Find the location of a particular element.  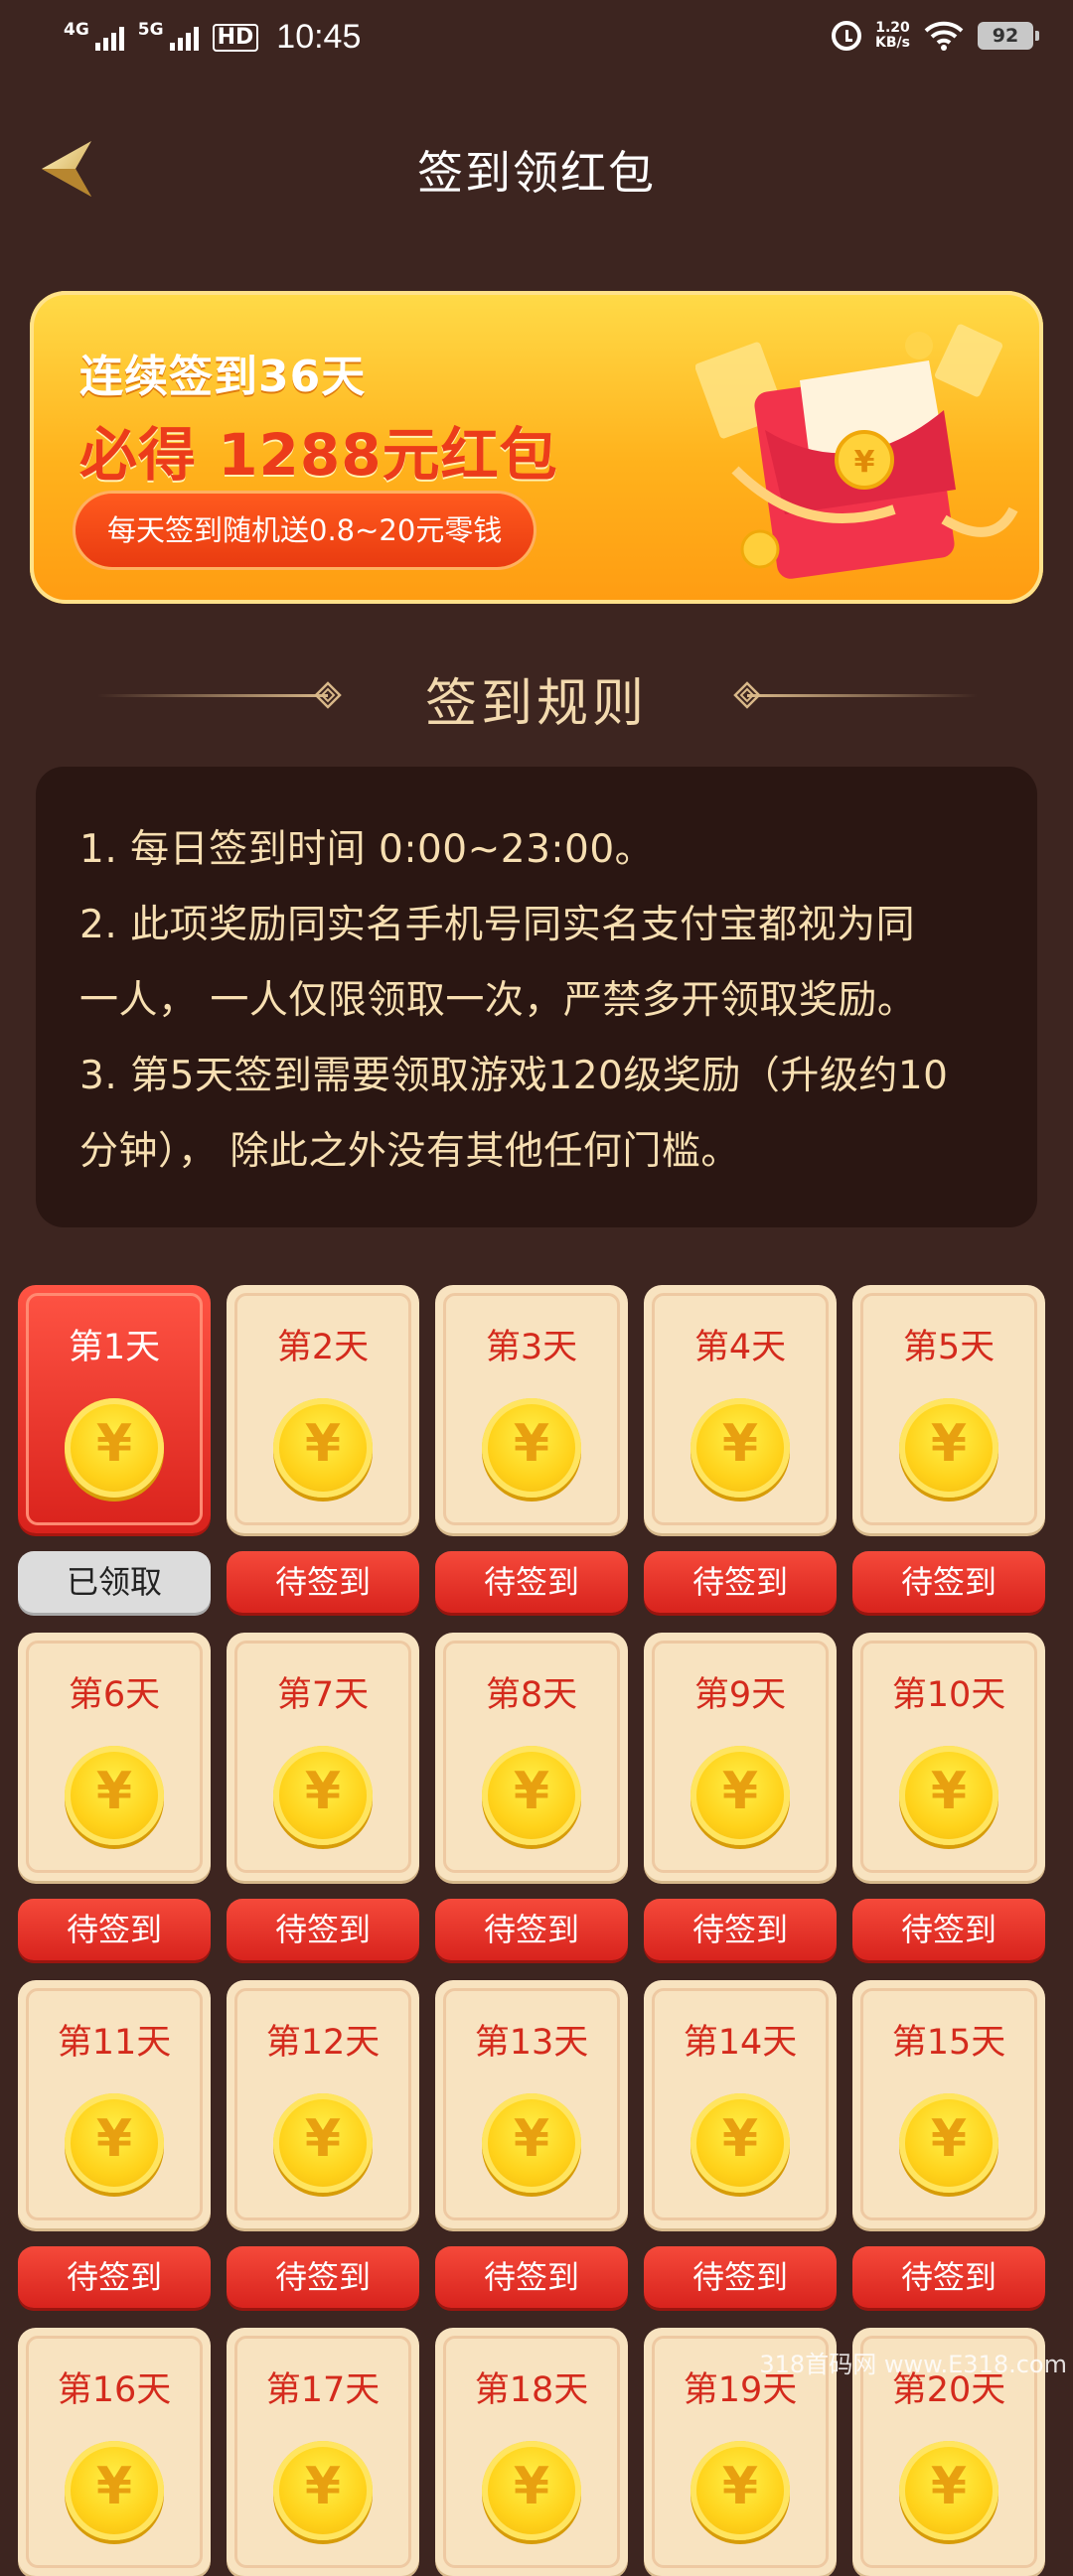

page-title: 签到领红包 is located at coordinates (536, 173).